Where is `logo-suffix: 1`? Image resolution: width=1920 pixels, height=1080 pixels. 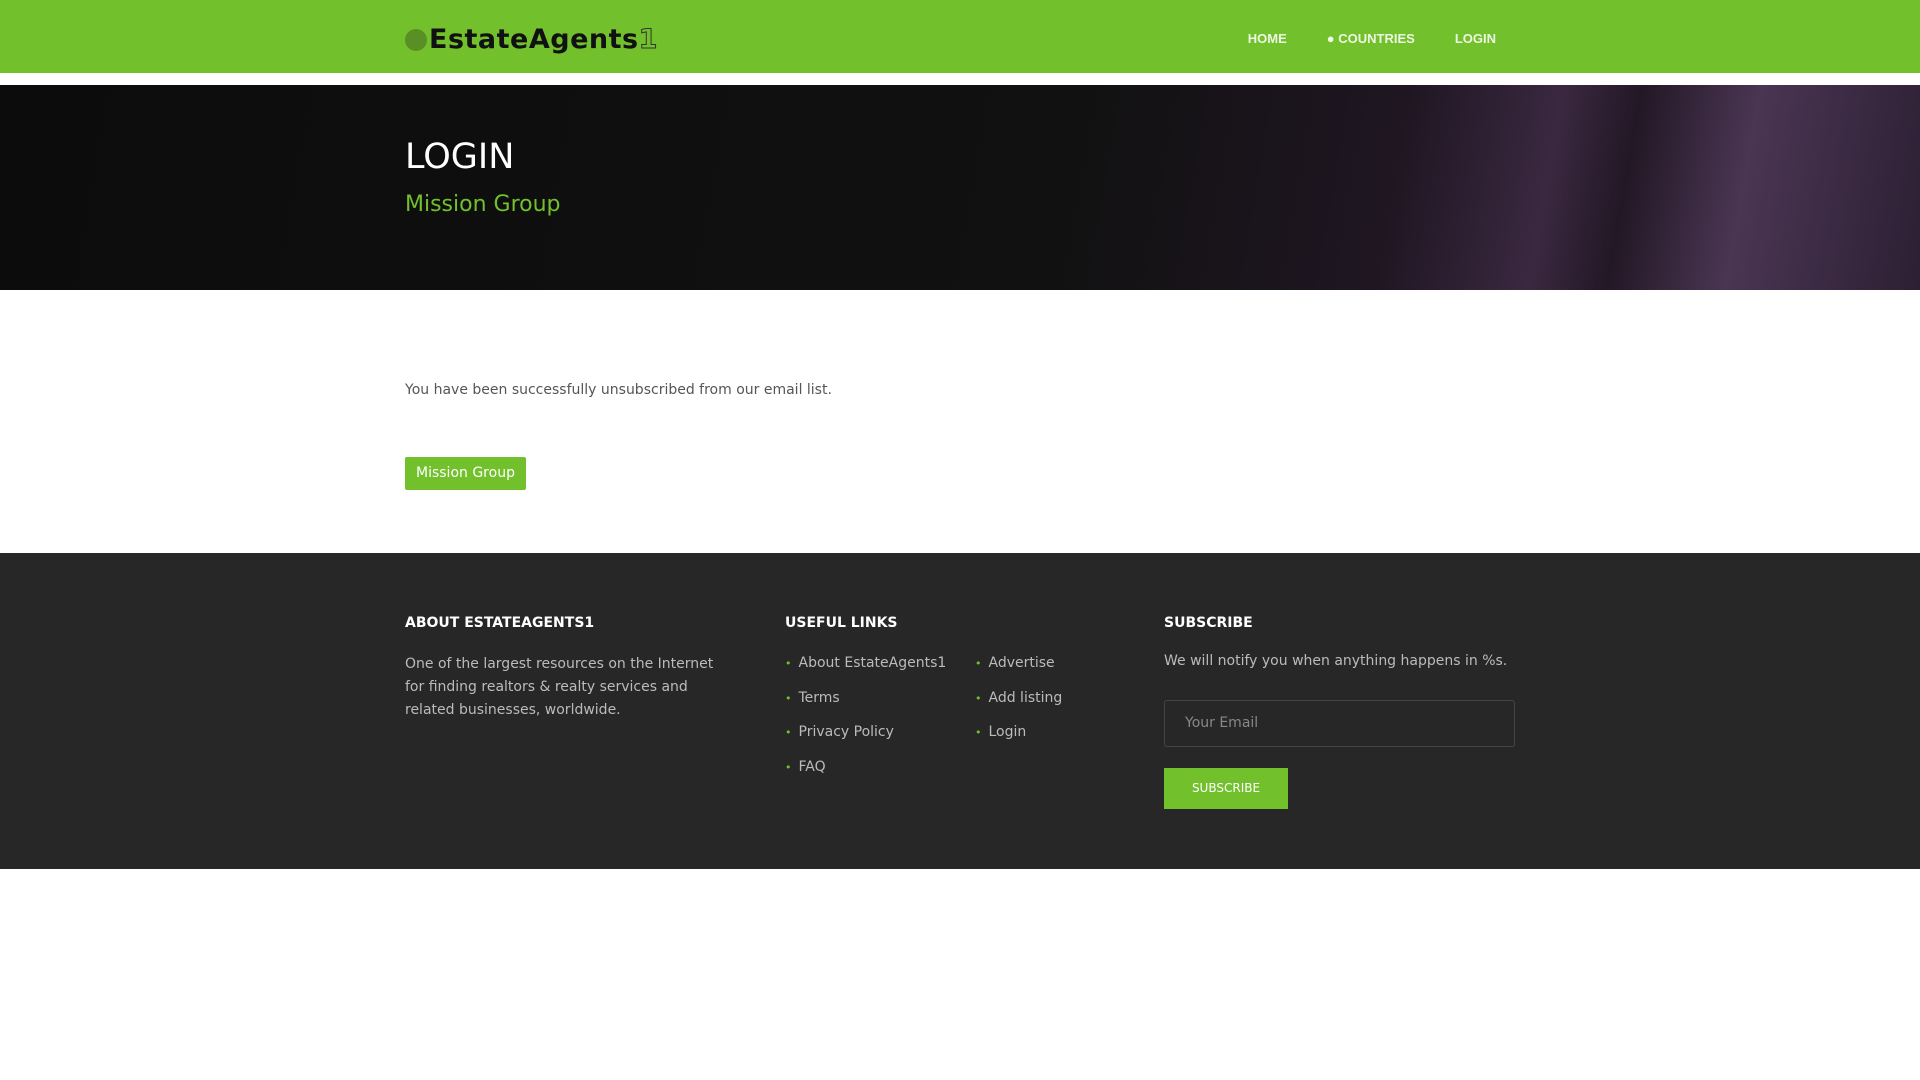 logo-suffix: 1 is located at coordinates (648, 40).